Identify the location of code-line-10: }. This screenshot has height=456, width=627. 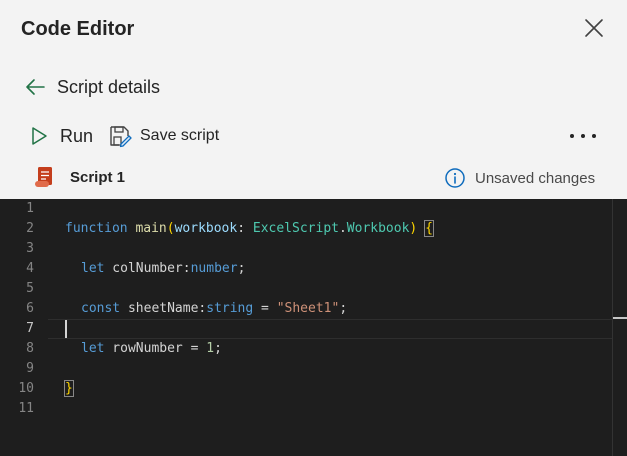
(69, 389).